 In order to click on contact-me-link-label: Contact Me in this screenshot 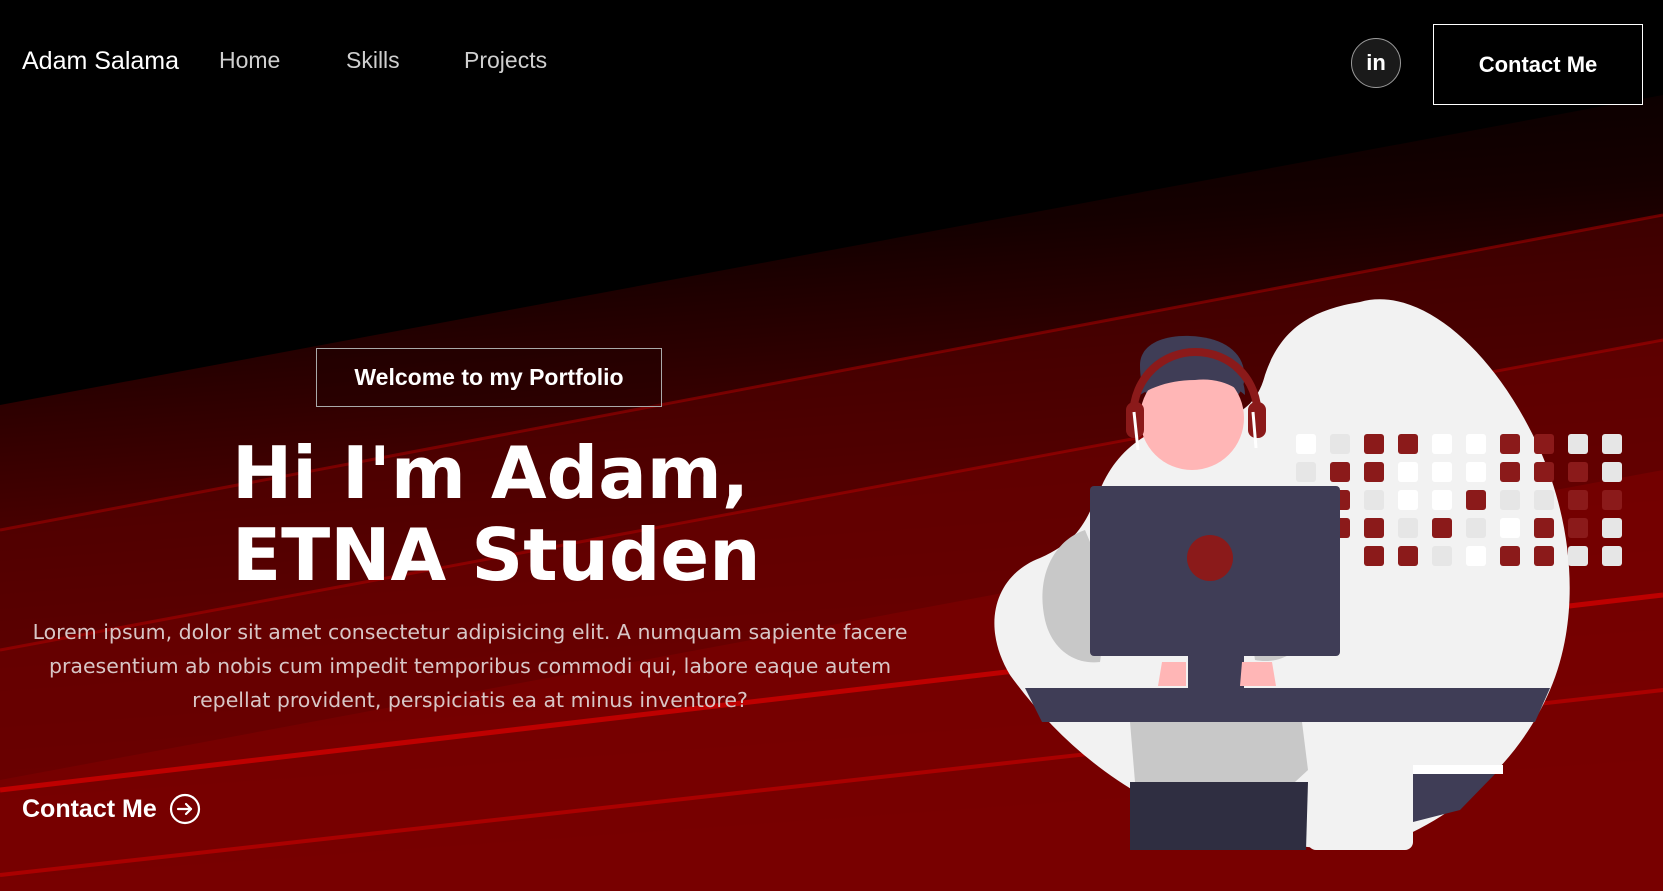, I will do `click(89, 808)`.